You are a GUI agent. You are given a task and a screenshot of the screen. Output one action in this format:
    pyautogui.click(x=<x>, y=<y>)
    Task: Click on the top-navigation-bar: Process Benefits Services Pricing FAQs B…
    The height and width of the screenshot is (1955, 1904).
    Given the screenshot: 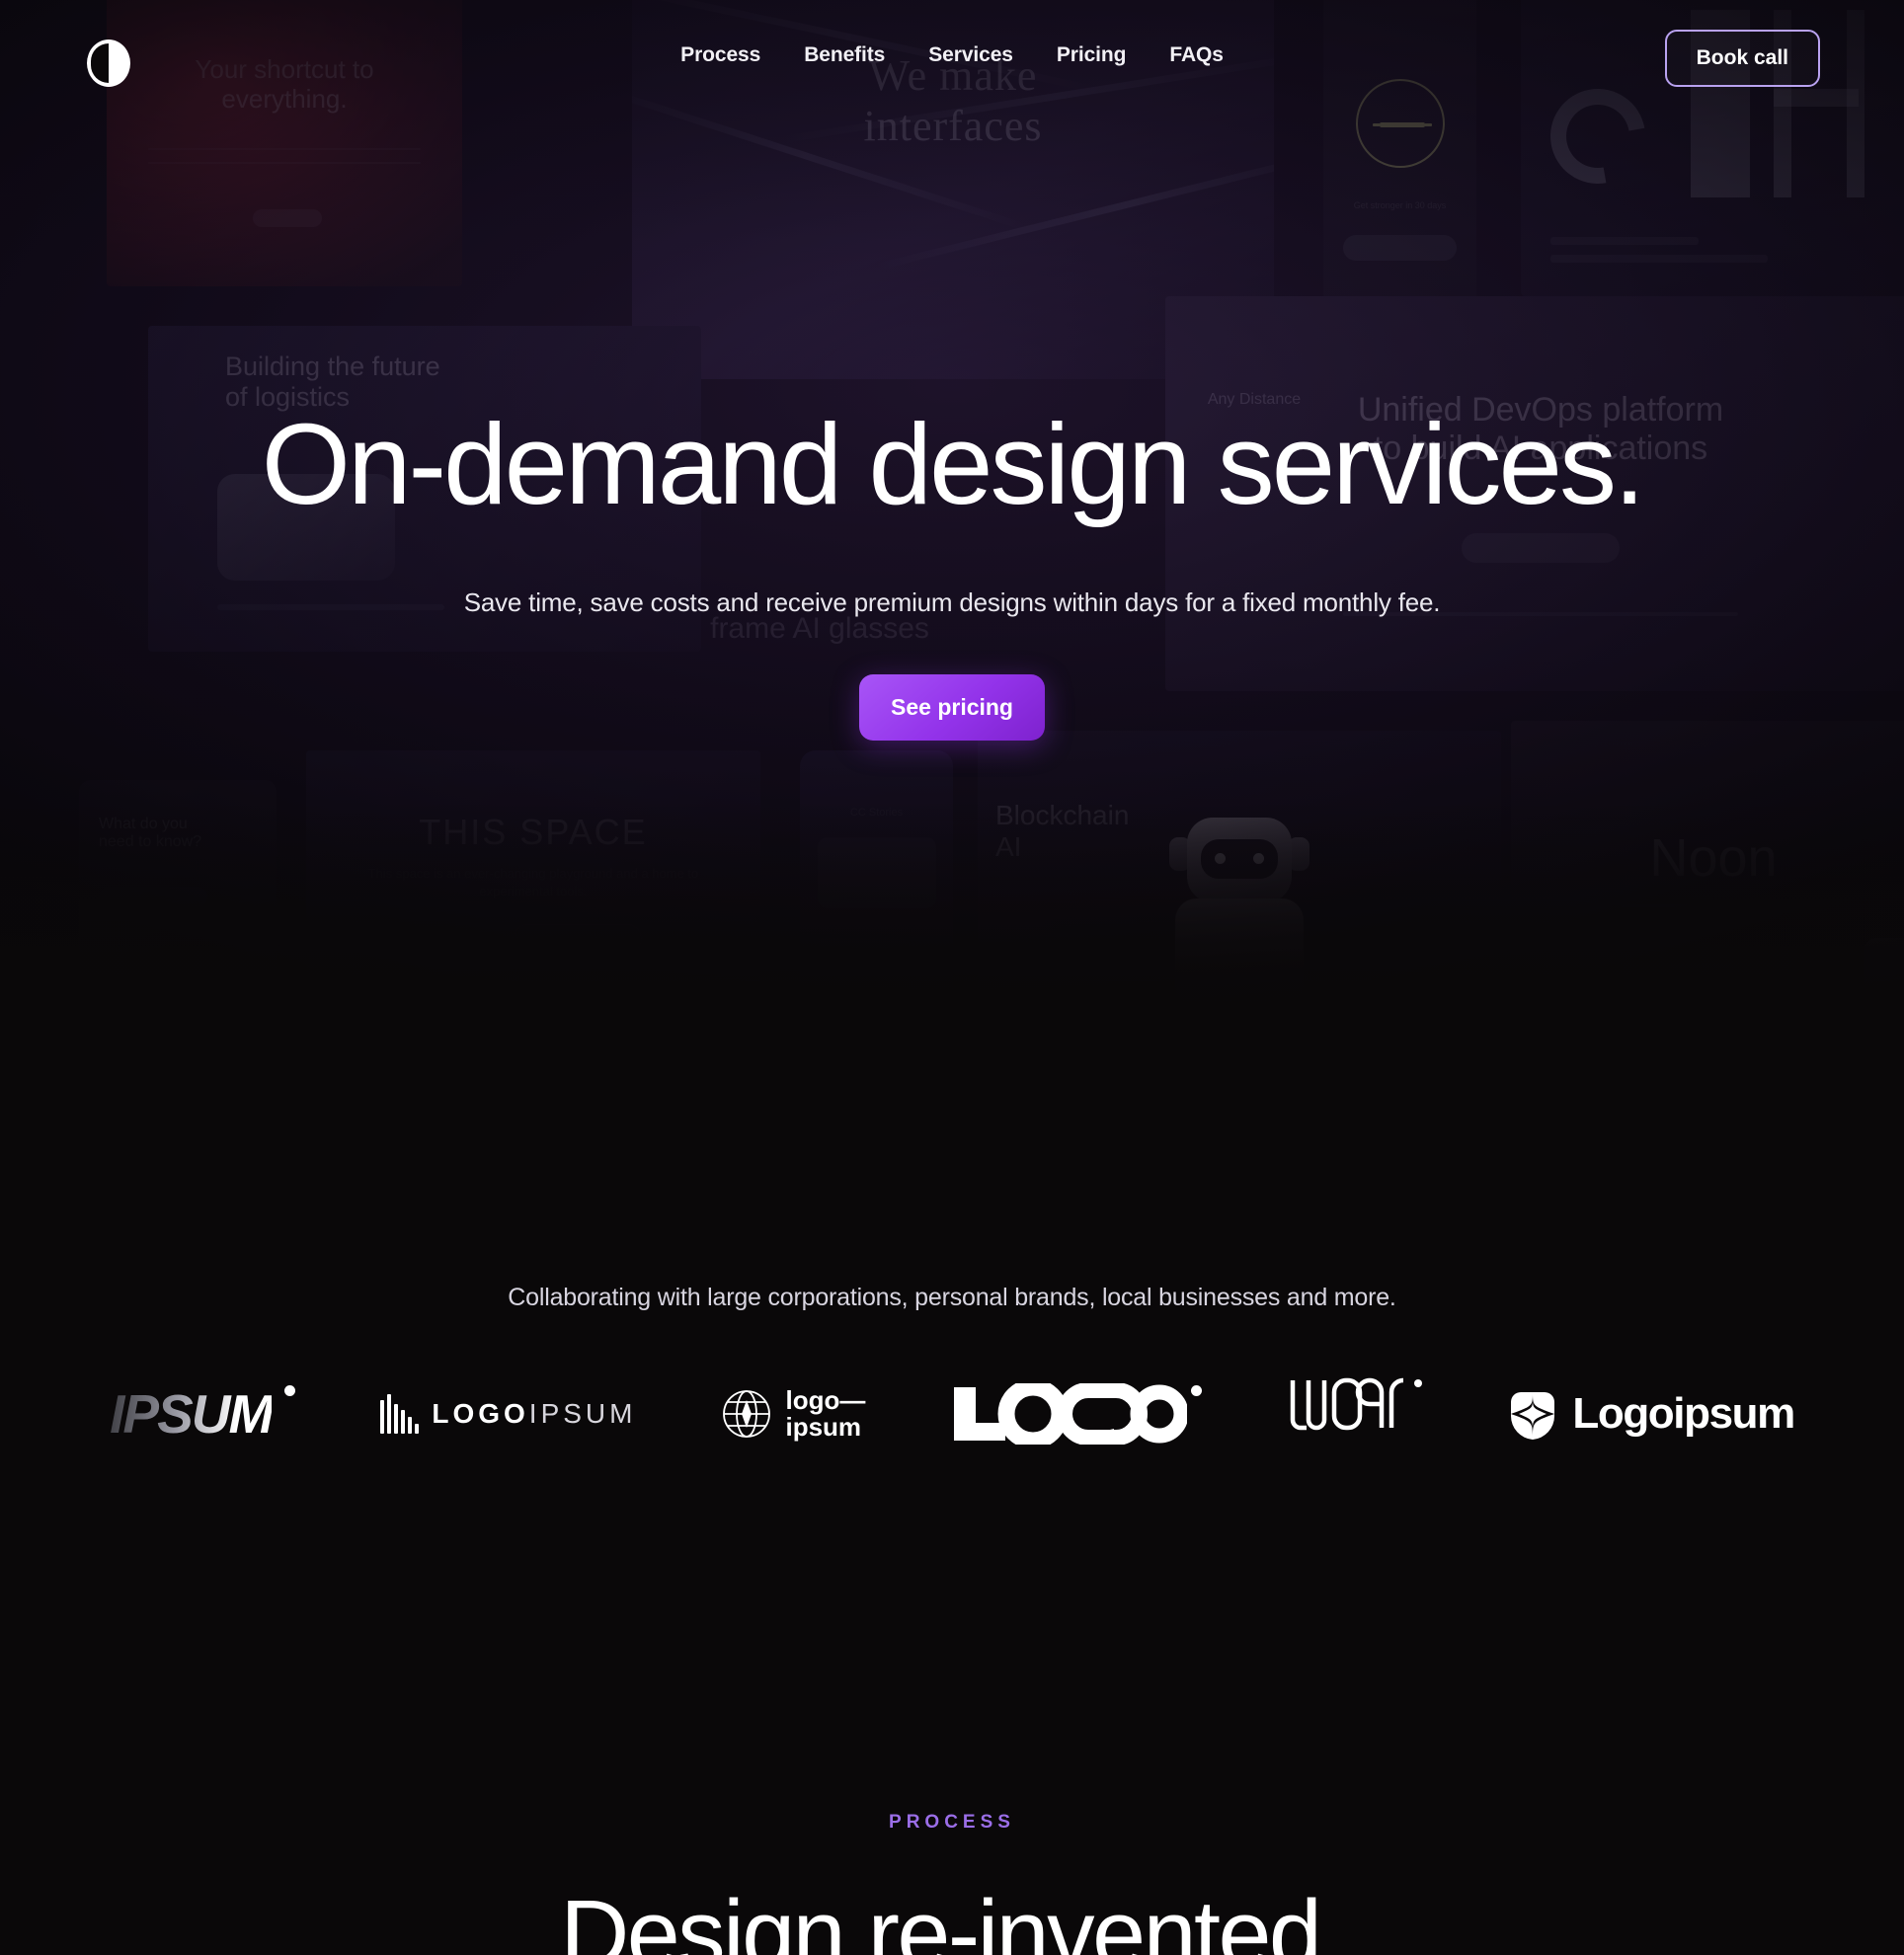 What is the action you would take?
    pyautogui.click(x=952, y=63)
    